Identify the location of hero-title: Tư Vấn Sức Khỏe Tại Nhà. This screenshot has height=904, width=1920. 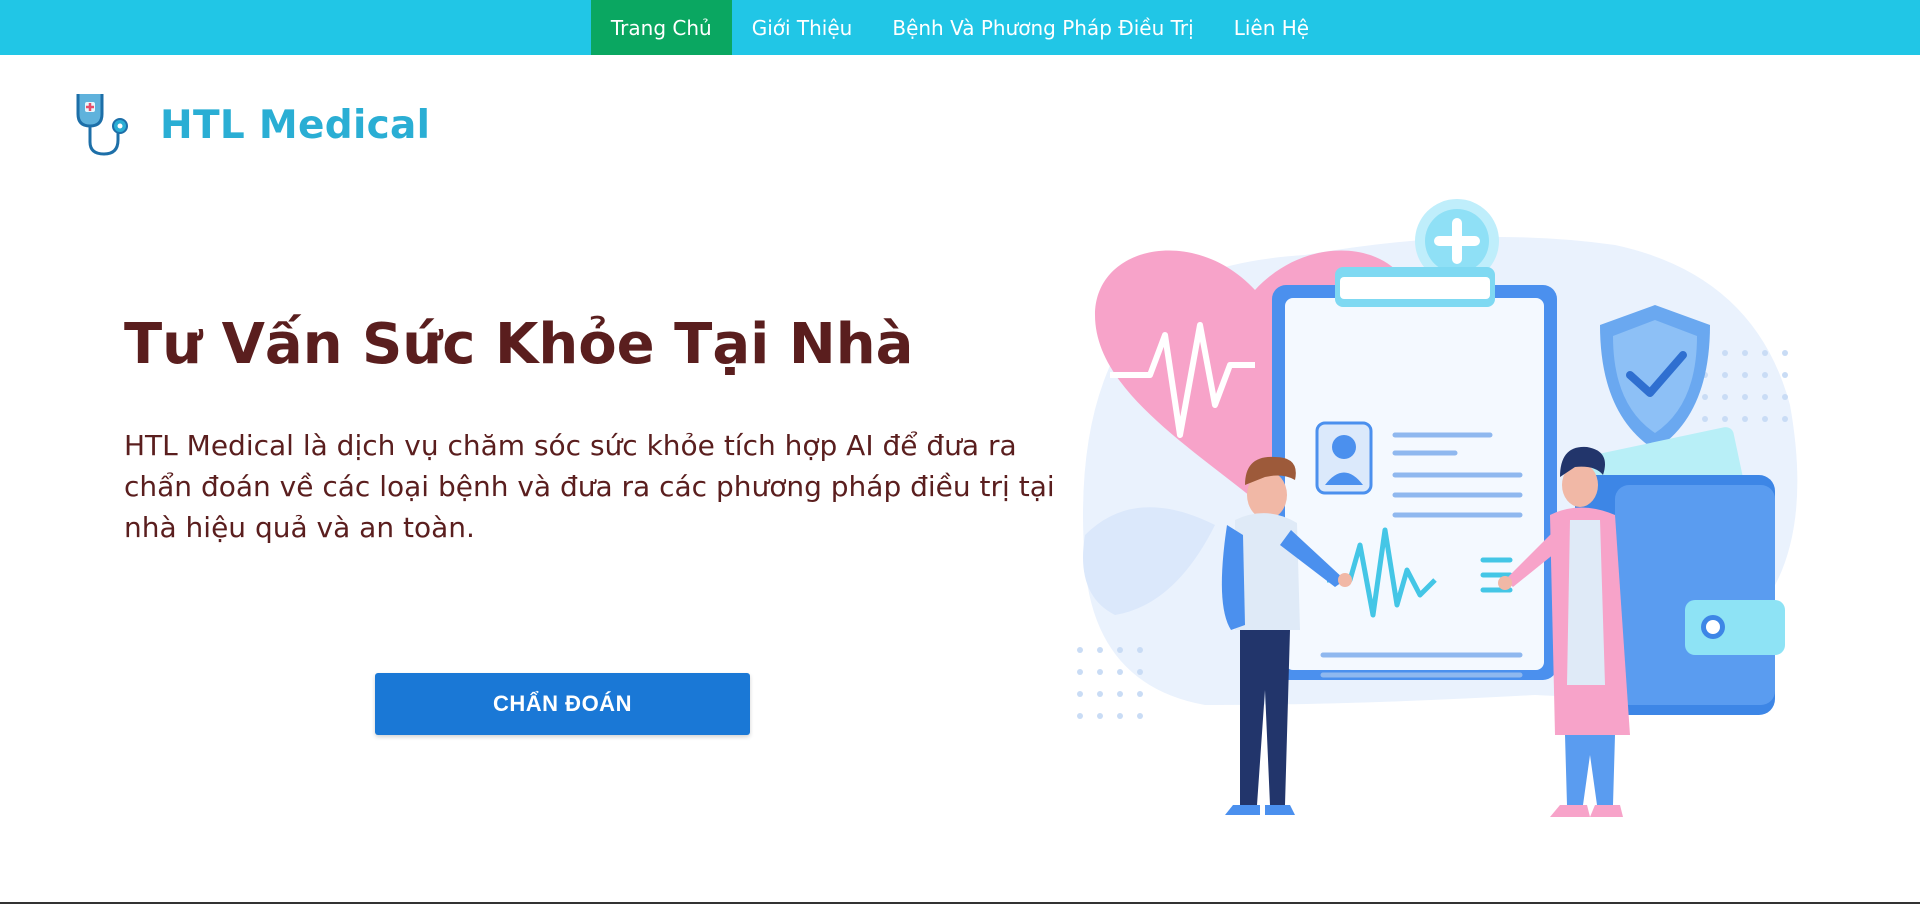
(519, 344).